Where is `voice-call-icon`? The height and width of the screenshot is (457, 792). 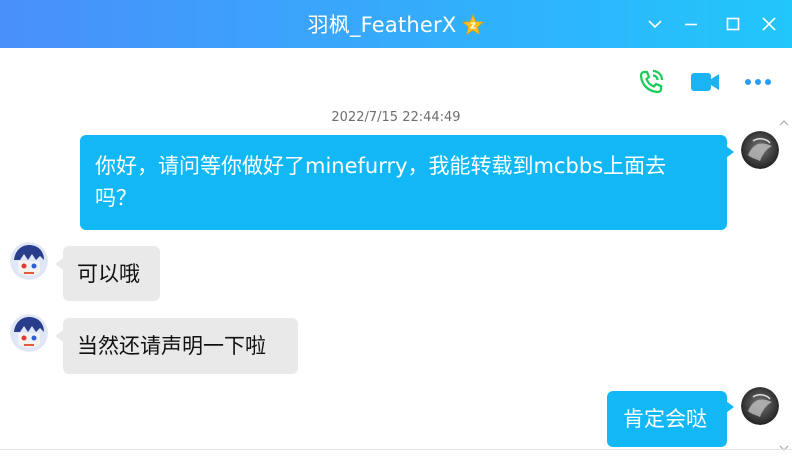 voice-call-icon is located at coordinates (651, 82).